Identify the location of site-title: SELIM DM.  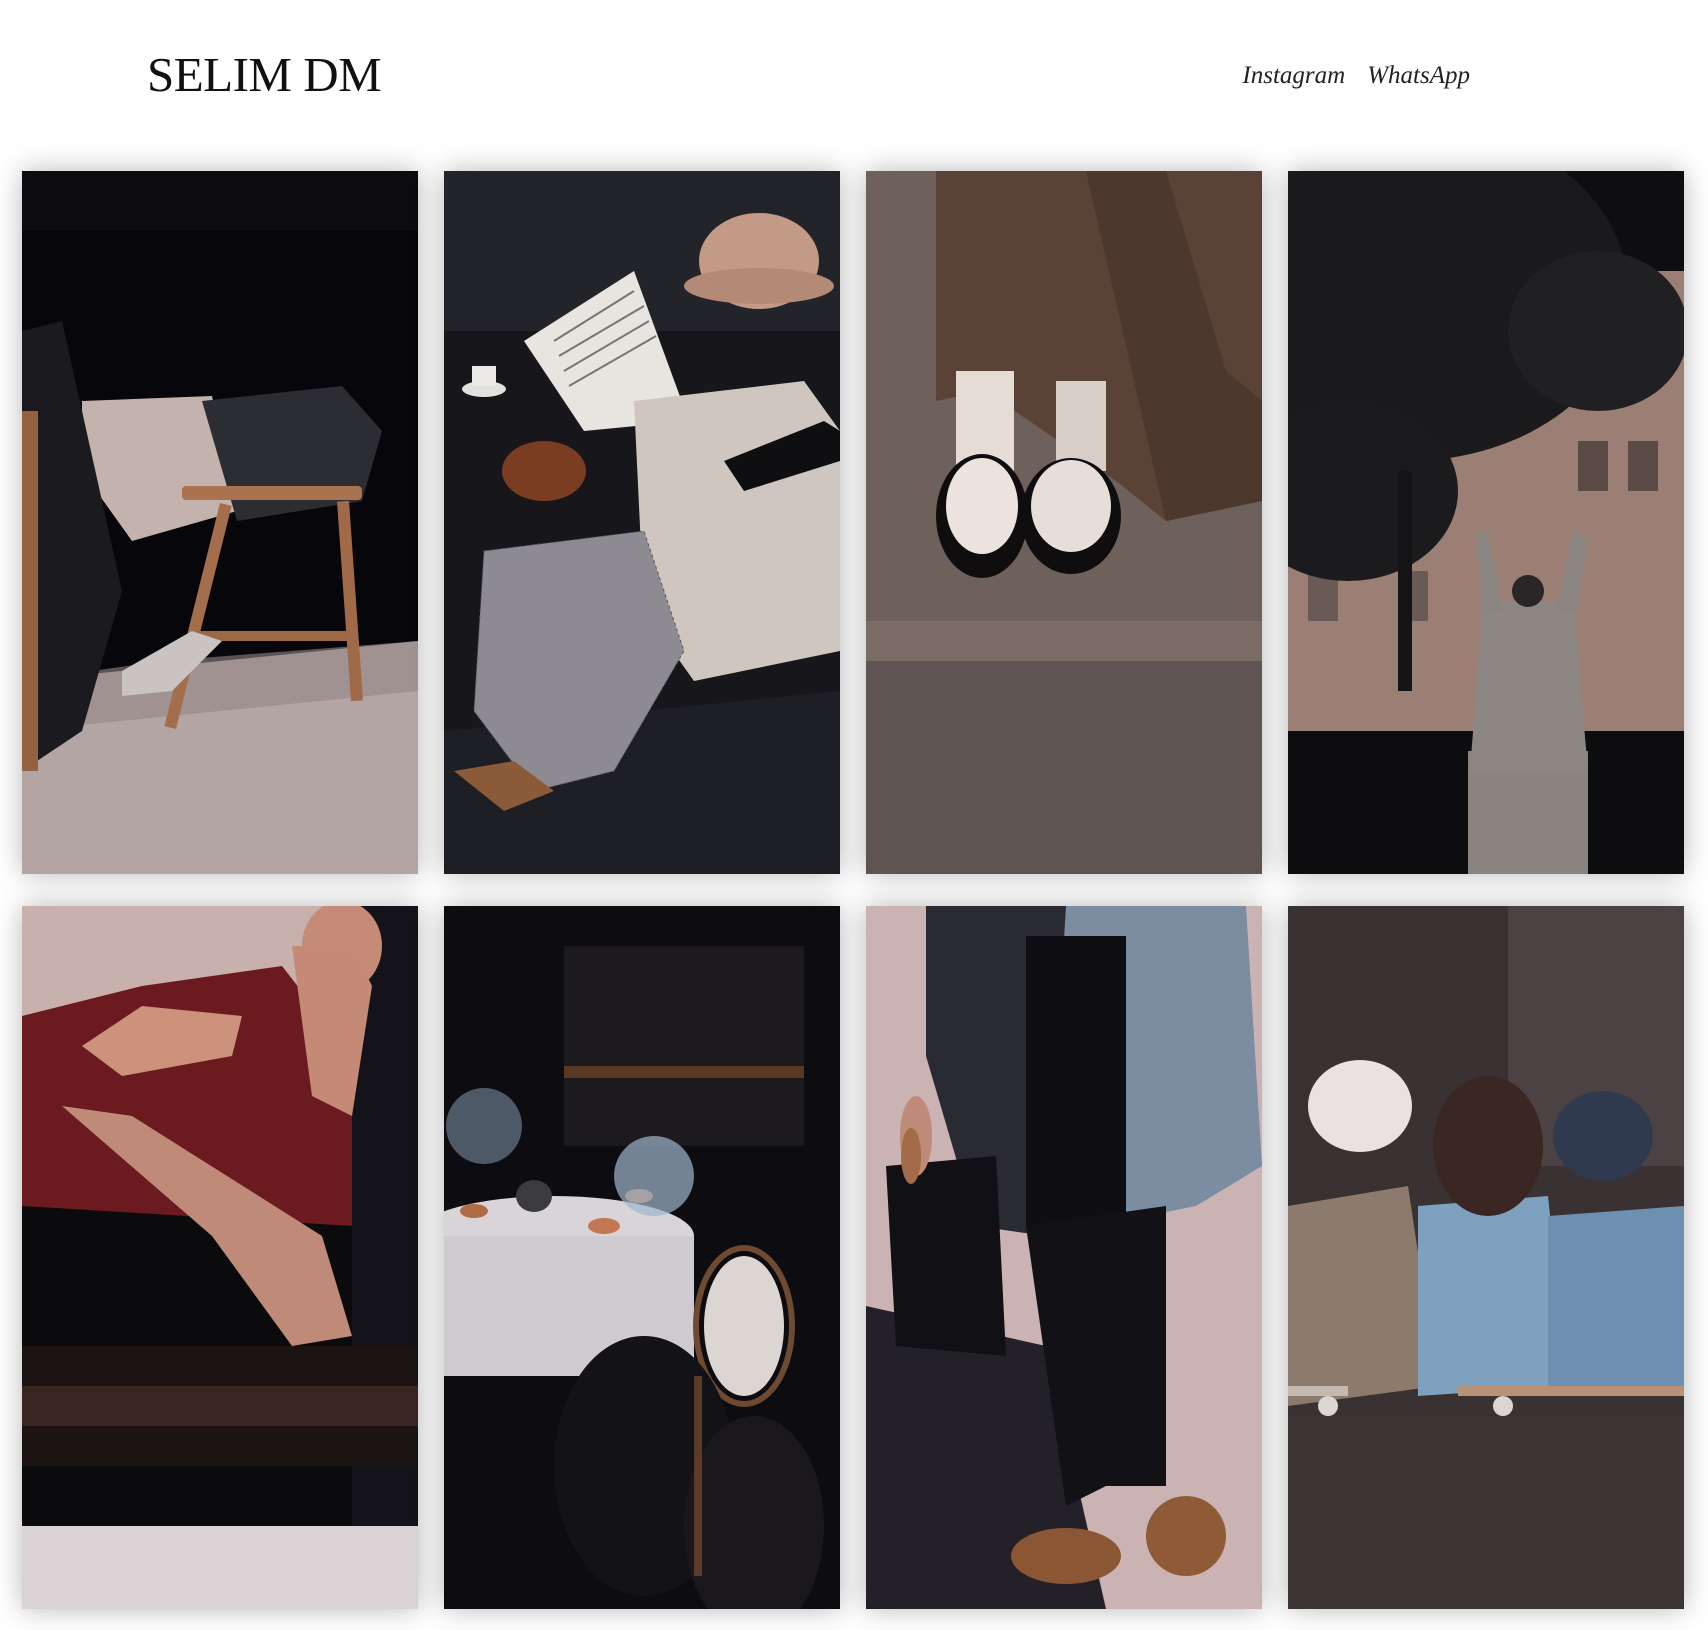
(264, 74).